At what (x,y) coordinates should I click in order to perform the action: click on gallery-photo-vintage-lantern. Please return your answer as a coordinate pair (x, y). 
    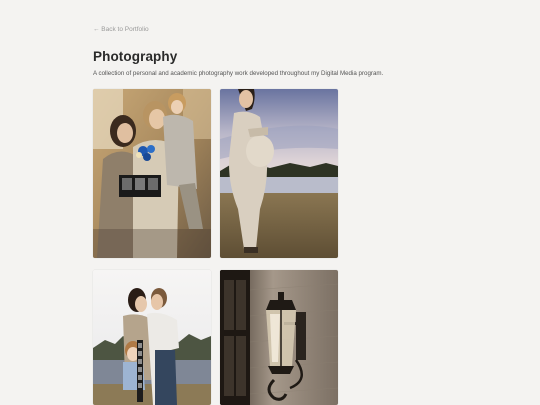
    Looking at the image, I should click on (279, 337).